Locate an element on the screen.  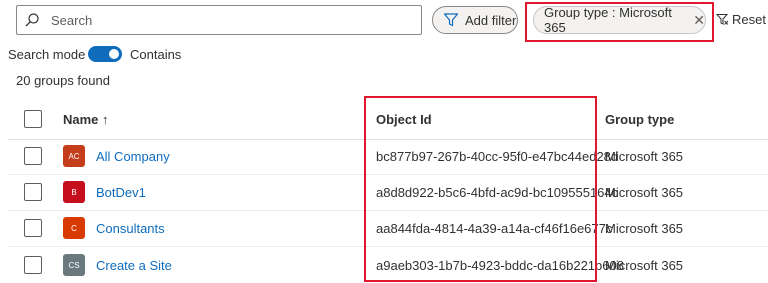
avatar: C is located at coordinates (74, 228).